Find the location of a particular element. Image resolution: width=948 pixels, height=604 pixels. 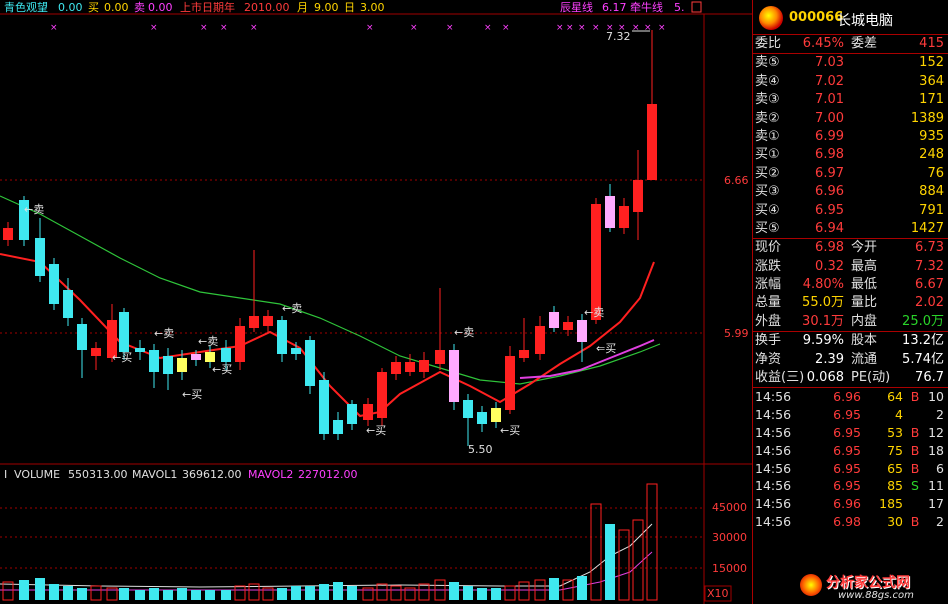

quote-value-2: 791 is located at coordinates (931, 210).